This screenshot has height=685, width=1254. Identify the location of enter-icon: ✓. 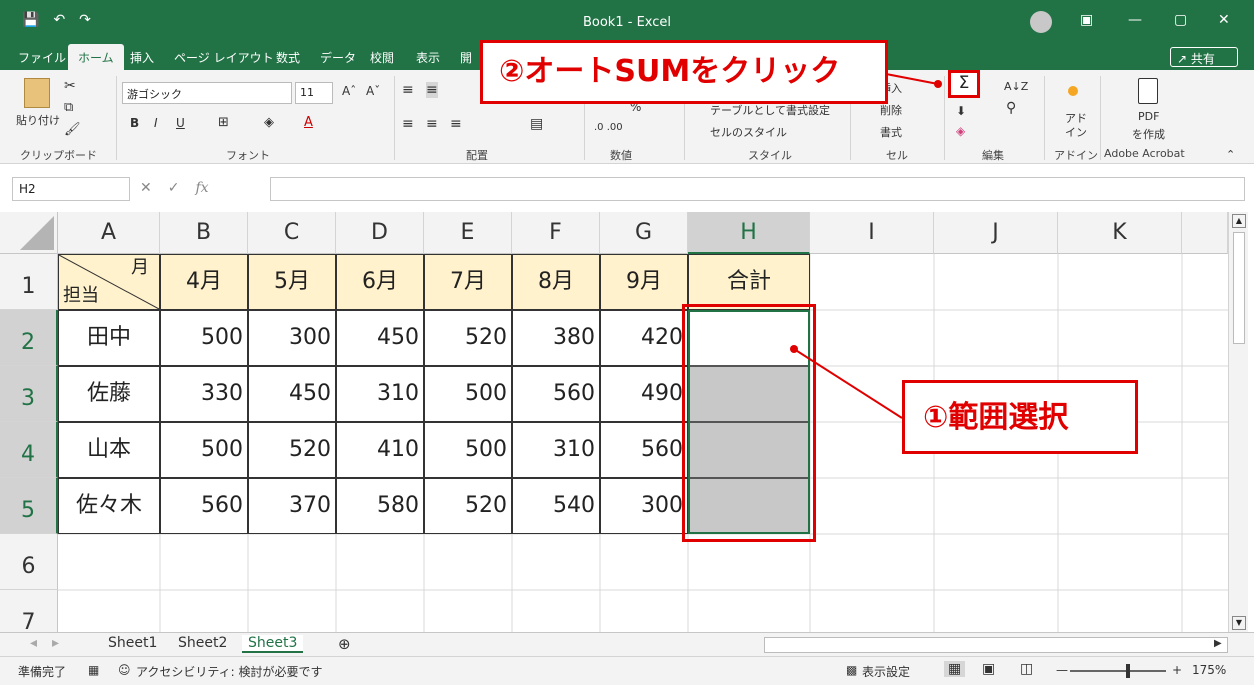
(174, 188).